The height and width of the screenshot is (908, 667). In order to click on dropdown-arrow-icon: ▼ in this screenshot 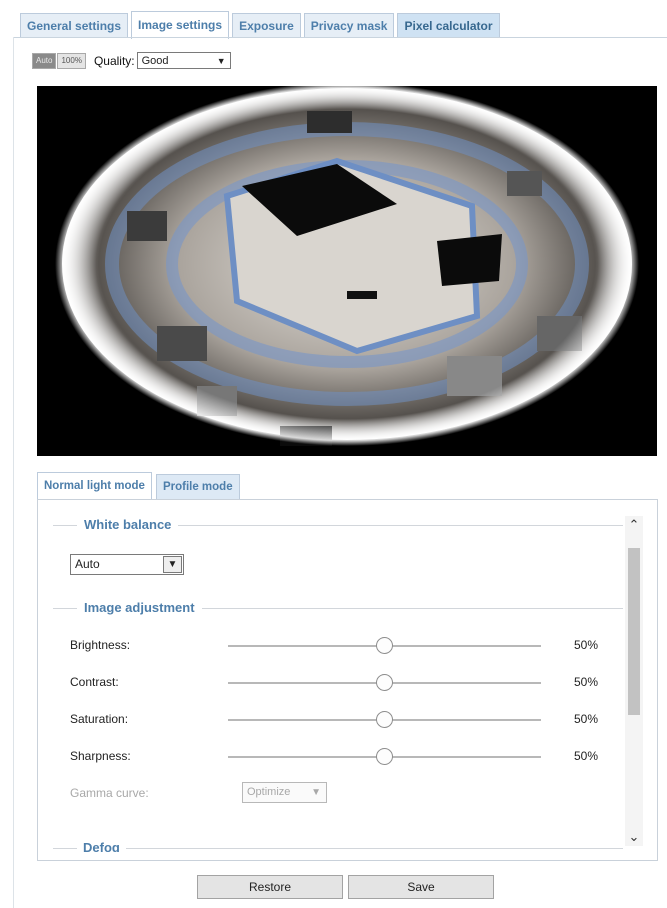, I will do `click(221, 61)`.